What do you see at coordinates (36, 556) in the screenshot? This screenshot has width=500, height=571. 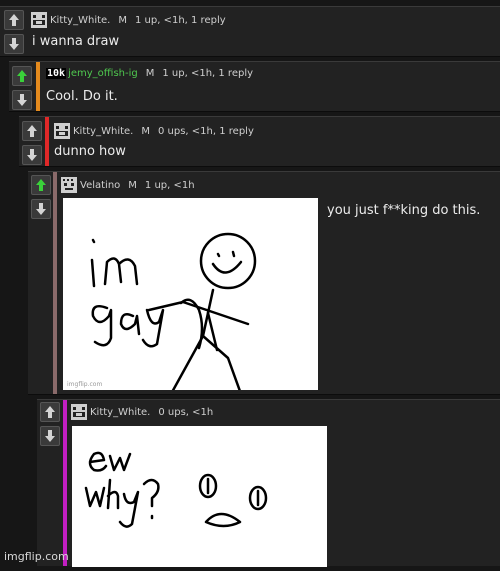 I see `site-watermark: imgflip.com` at bounding box center [36, 556].